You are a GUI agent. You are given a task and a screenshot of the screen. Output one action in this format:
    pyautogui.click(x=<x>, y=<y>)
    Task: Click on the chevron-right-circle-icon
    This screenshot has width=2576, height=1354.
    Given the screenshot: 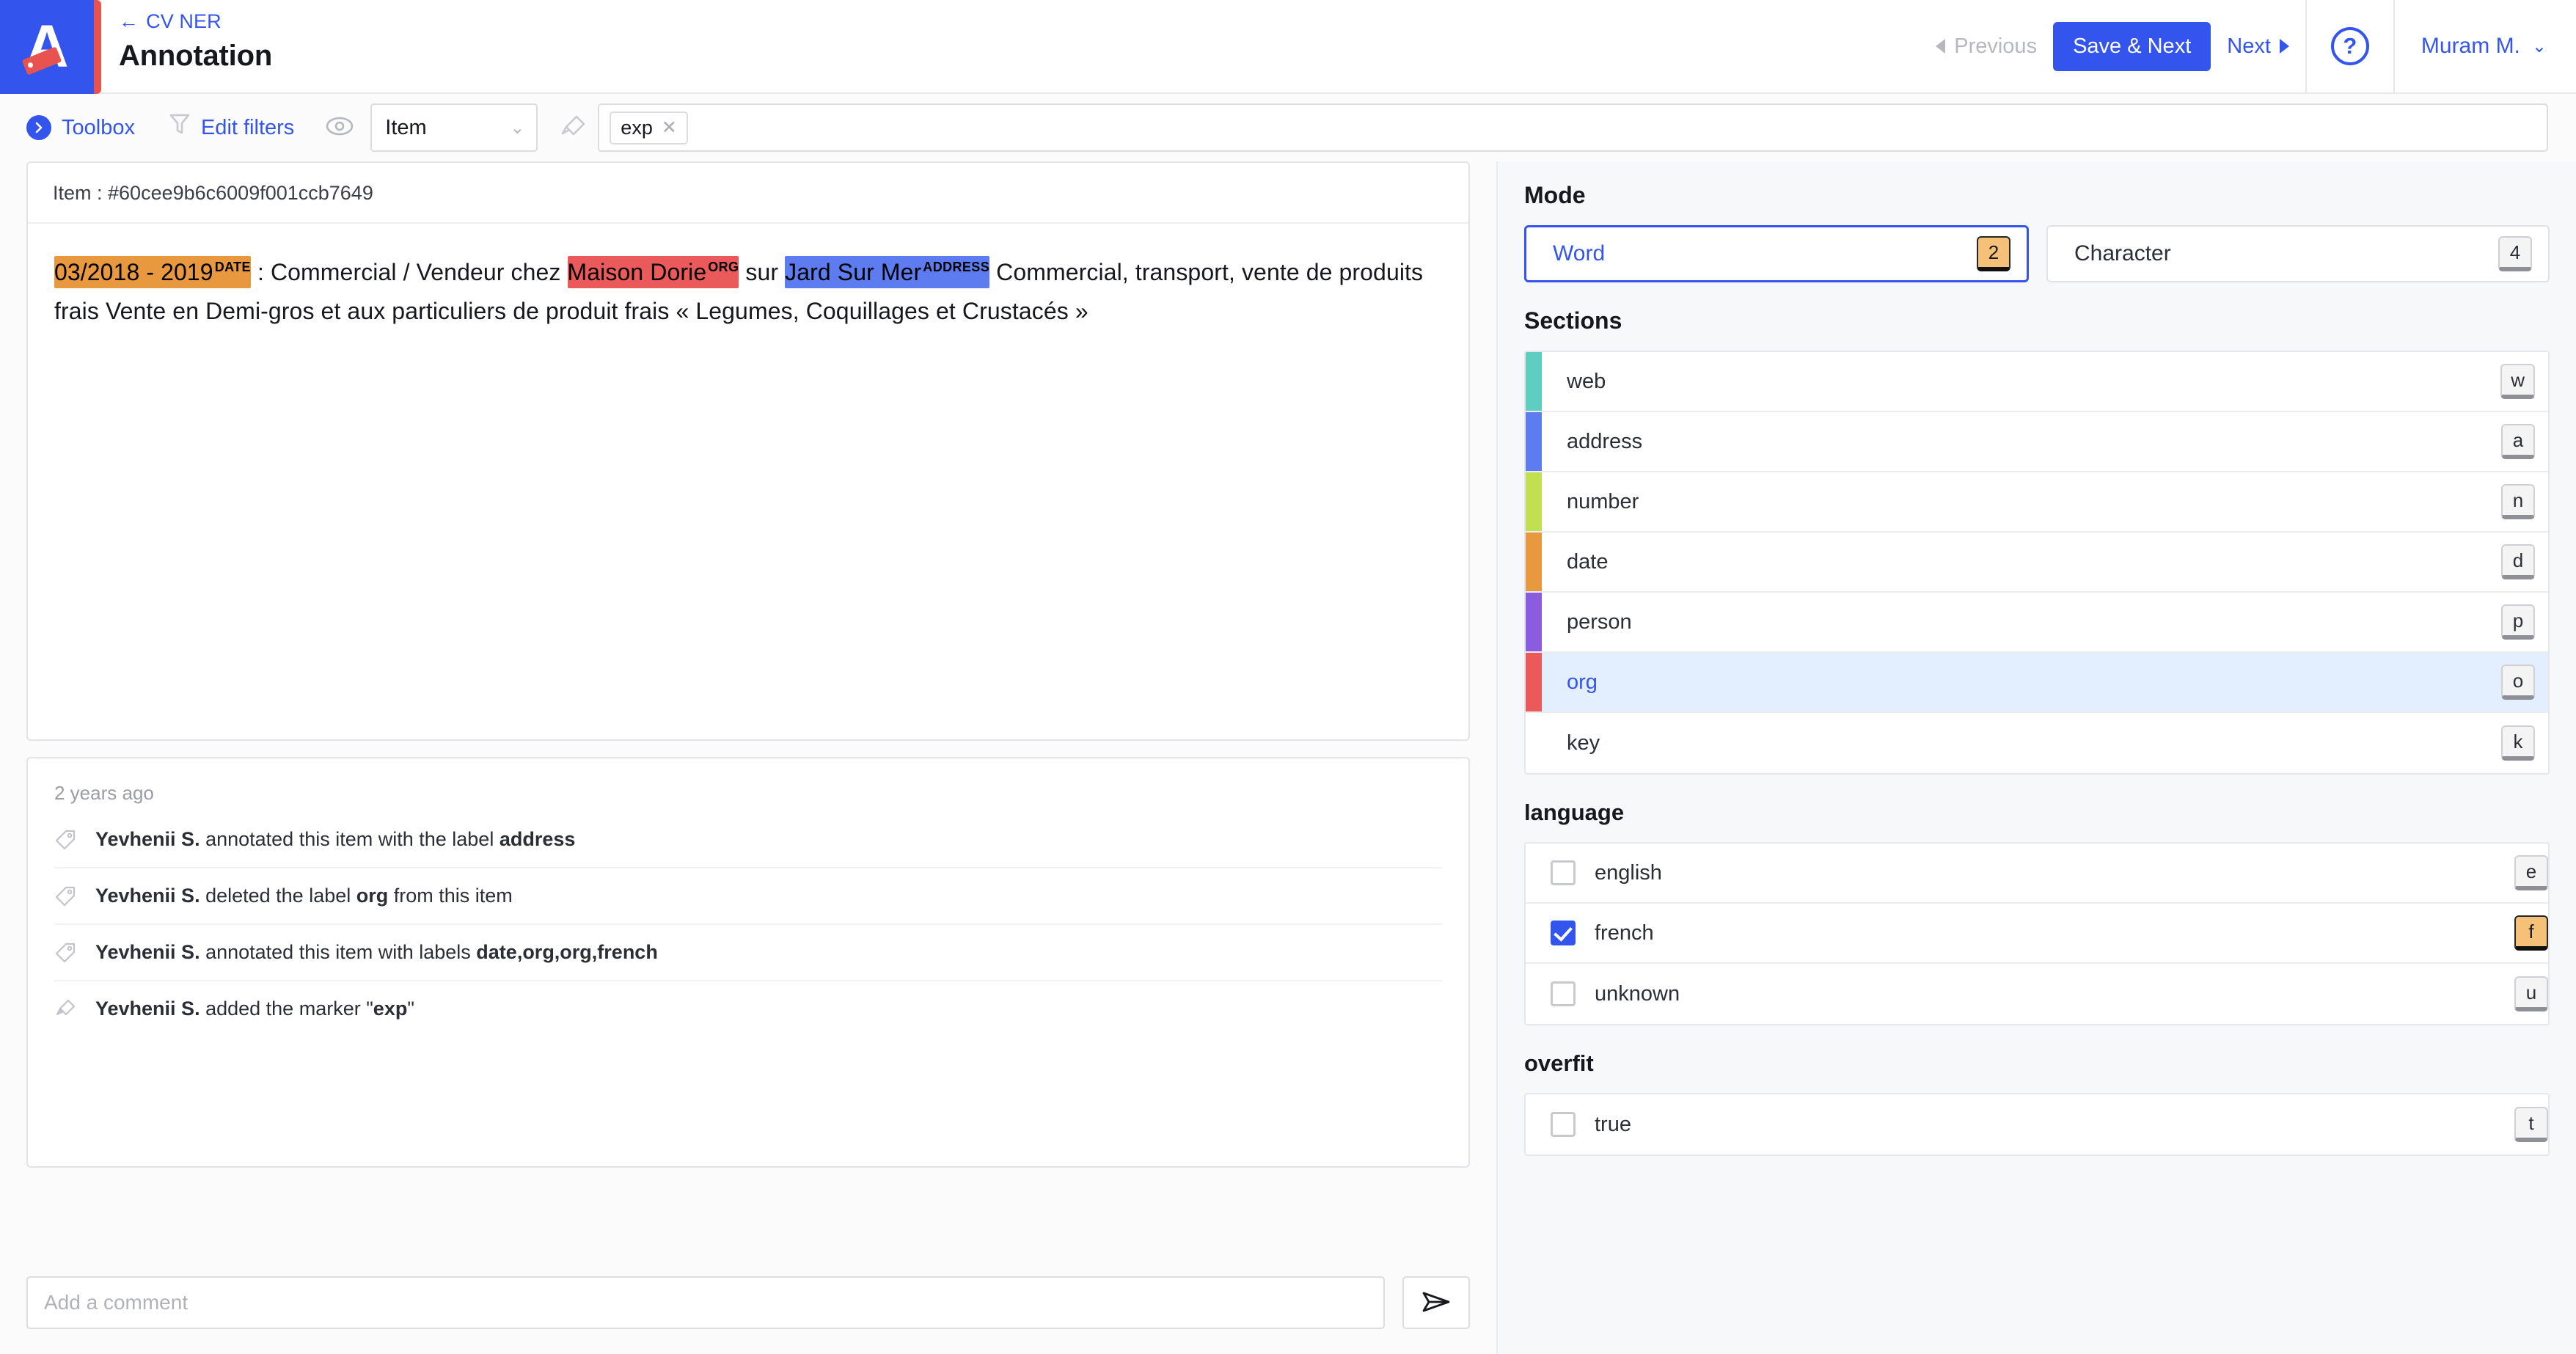 What is the action you would take?
    pyautogui.click(x=38, y=128)
    